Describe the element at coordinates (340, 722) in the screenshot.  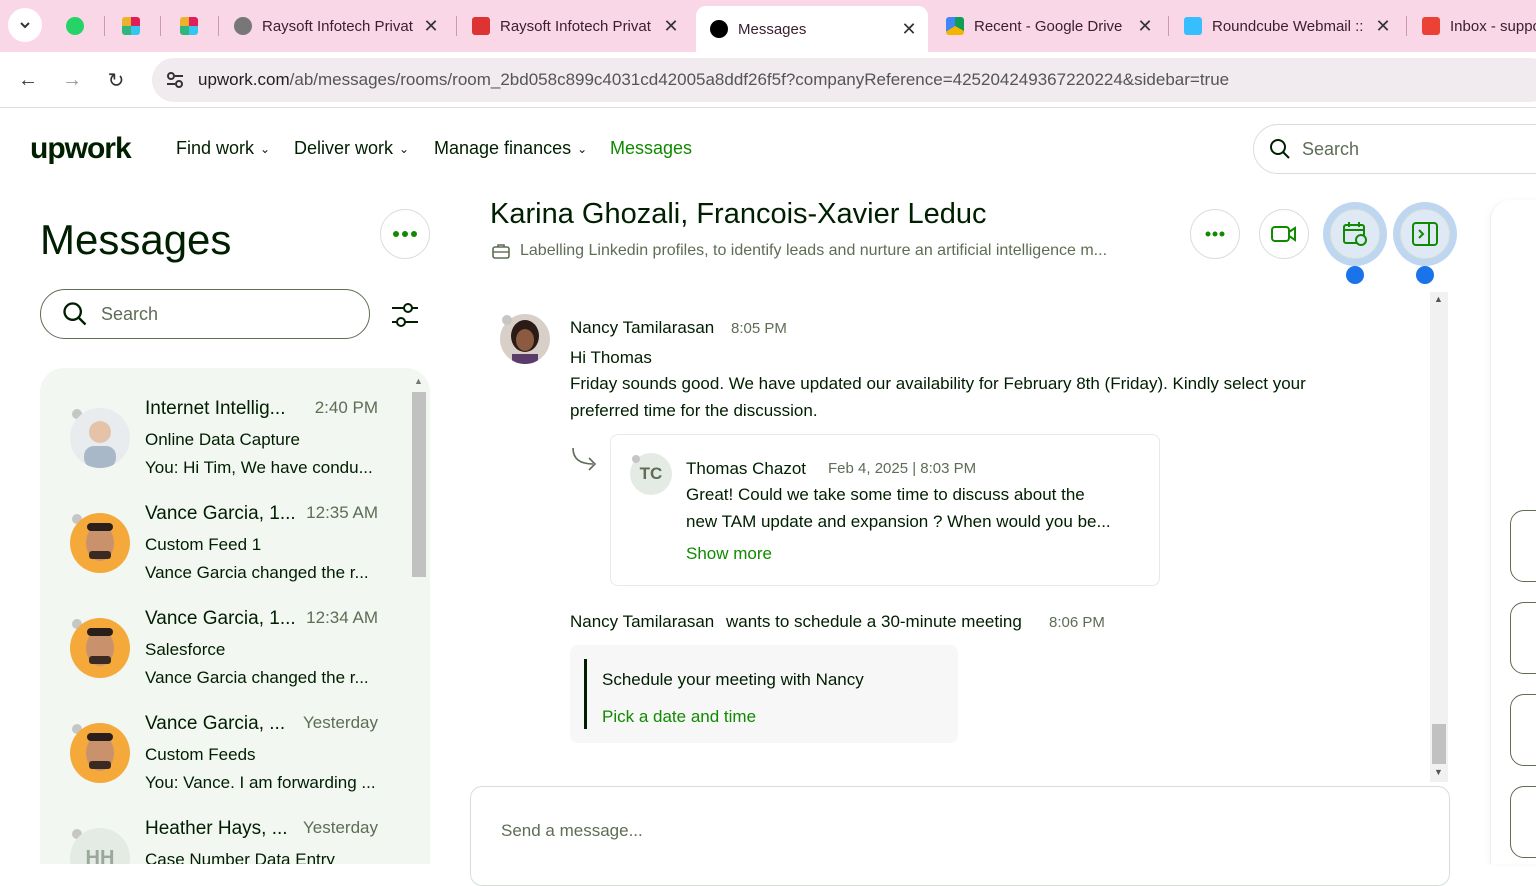
I see `room-time: Yesterday` at that location.